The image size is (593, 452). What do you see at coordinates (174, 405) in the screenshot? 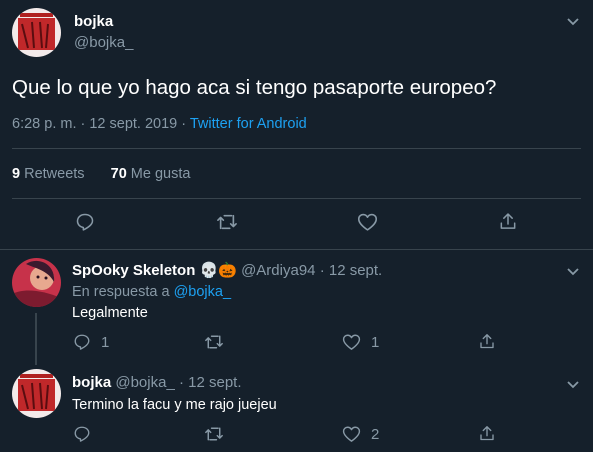
I see `tweet-text: Termino la facu y me rajo juejeu` at bounding box center [174, 405].